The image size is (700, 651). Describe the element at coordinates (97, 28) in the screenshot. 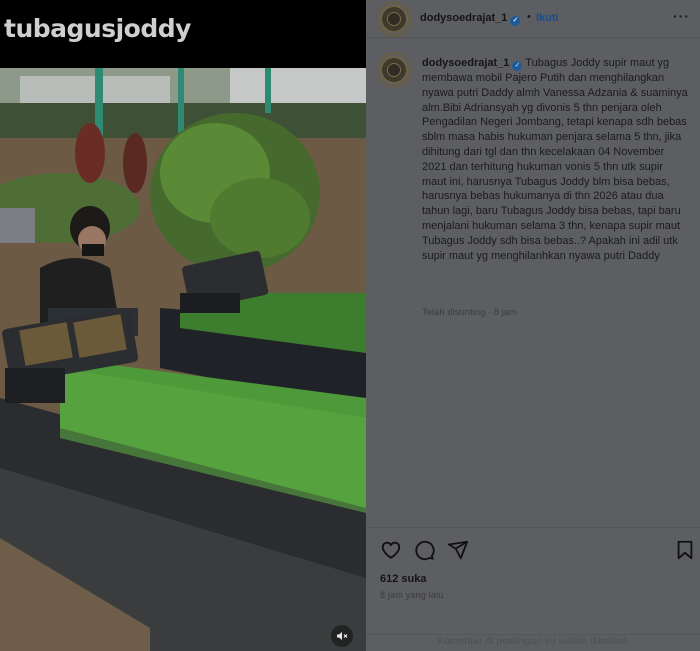

I see `media-overlay-text: tubagusjoddy` at that location.